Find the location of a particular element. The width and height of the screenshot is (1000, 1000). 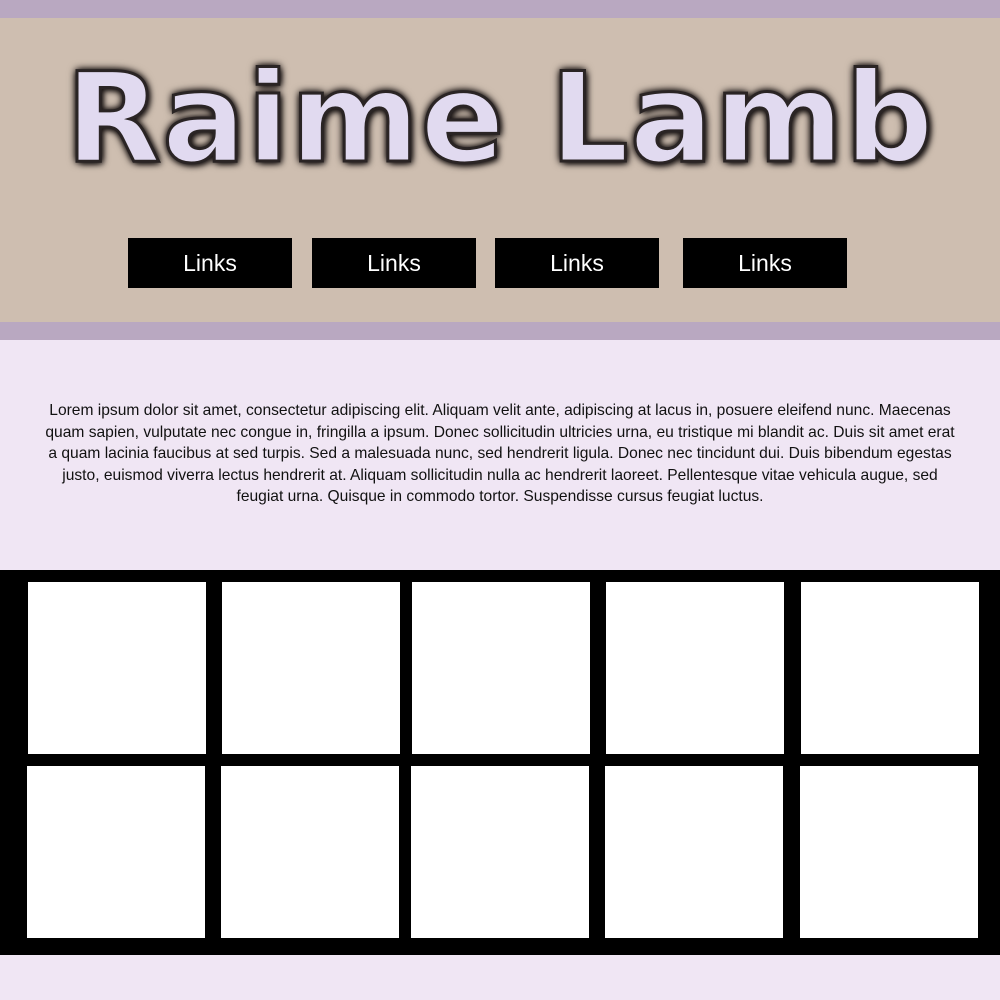

header-bottom-band is located at coordinates (500, 331).